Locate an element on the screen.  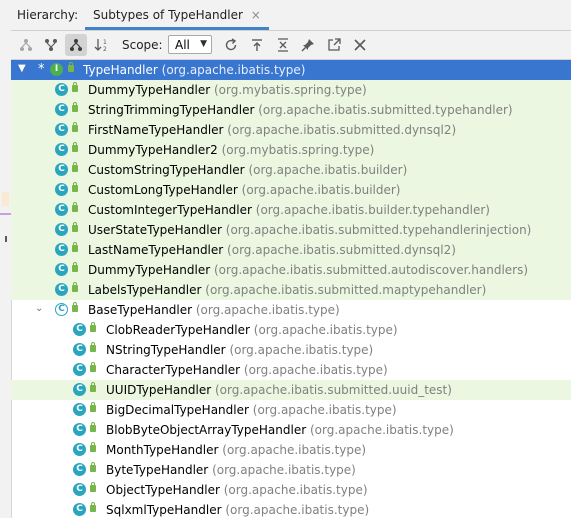
class-package: (org.apache.ibatis.submitted.uuid_test) is located at coordinates (333, 390).